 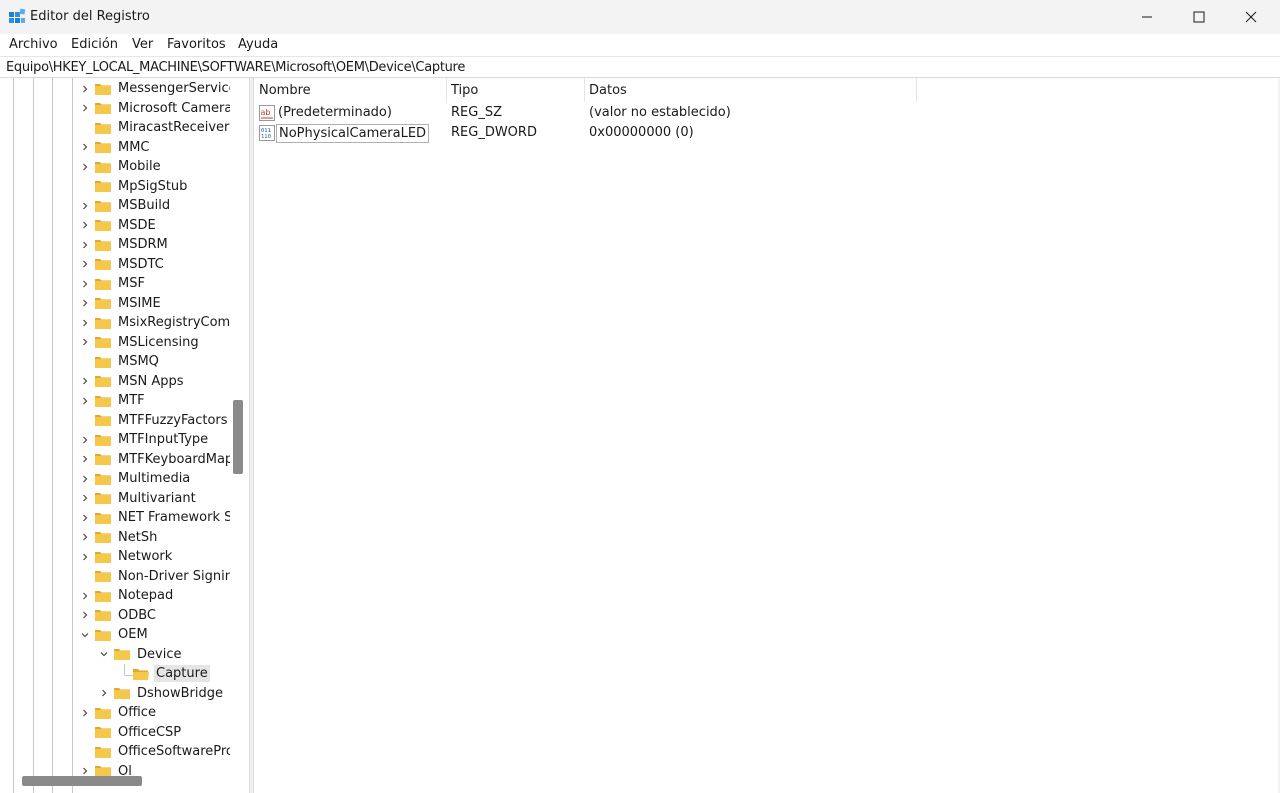 What do you see at coordinates (640, 45) in the screenshot?
I see `menu-bar: Archivo Edición Ver Favoritos Ayuda` at bounding box center [640, 45].